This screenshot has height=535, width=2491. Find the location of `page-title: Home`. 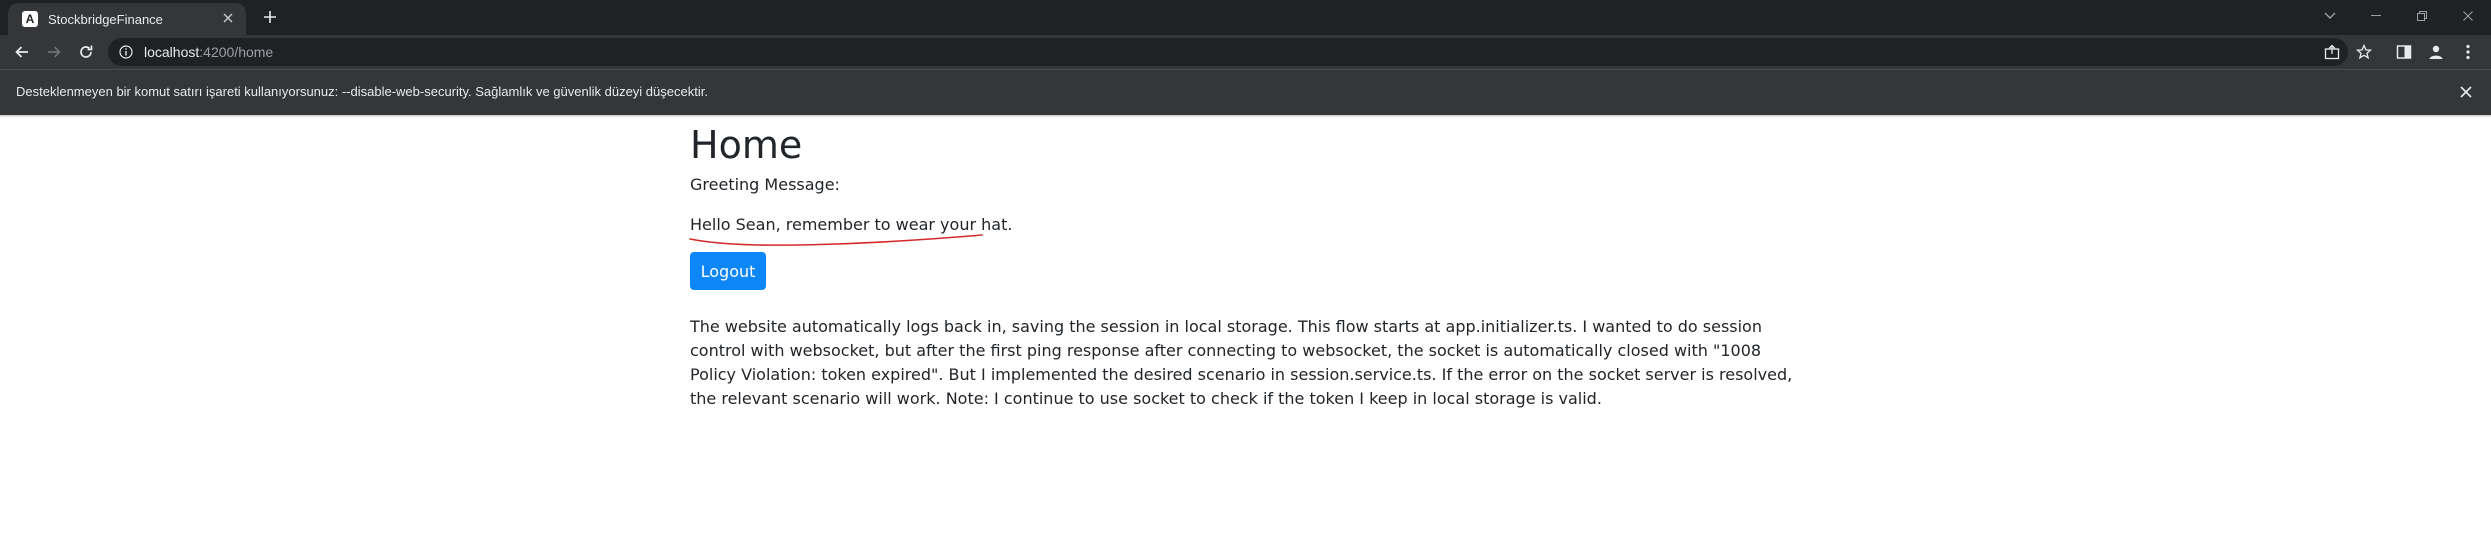

page-title: Home is located at coordinates (746, 145).